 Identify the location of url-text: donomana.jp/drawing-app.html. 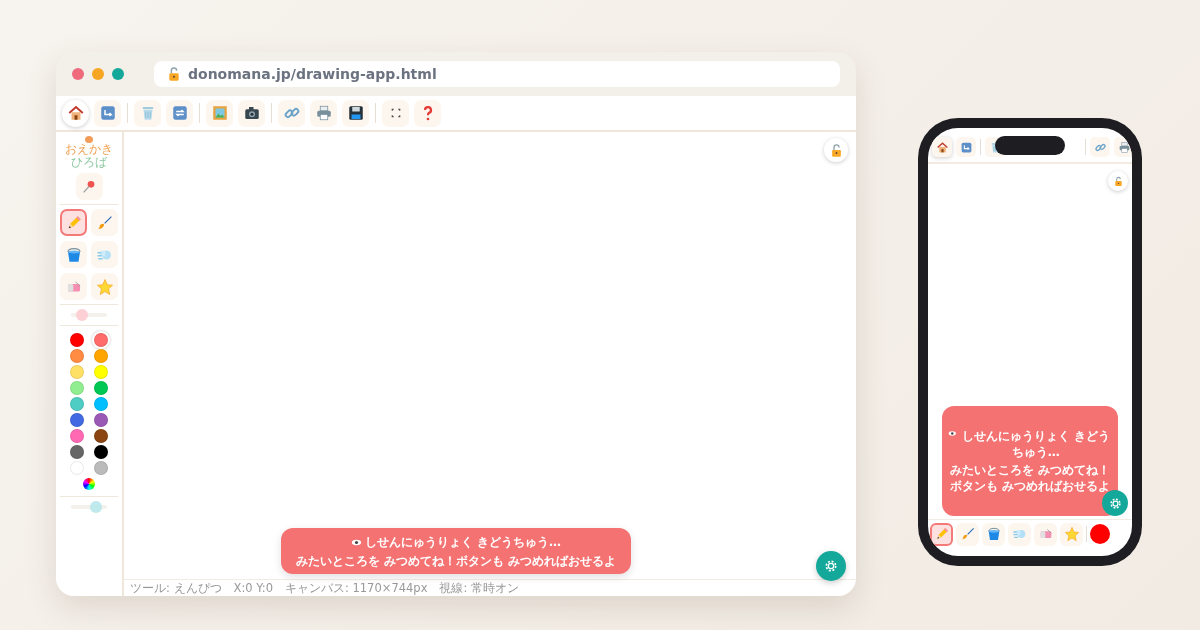
(312, 74).